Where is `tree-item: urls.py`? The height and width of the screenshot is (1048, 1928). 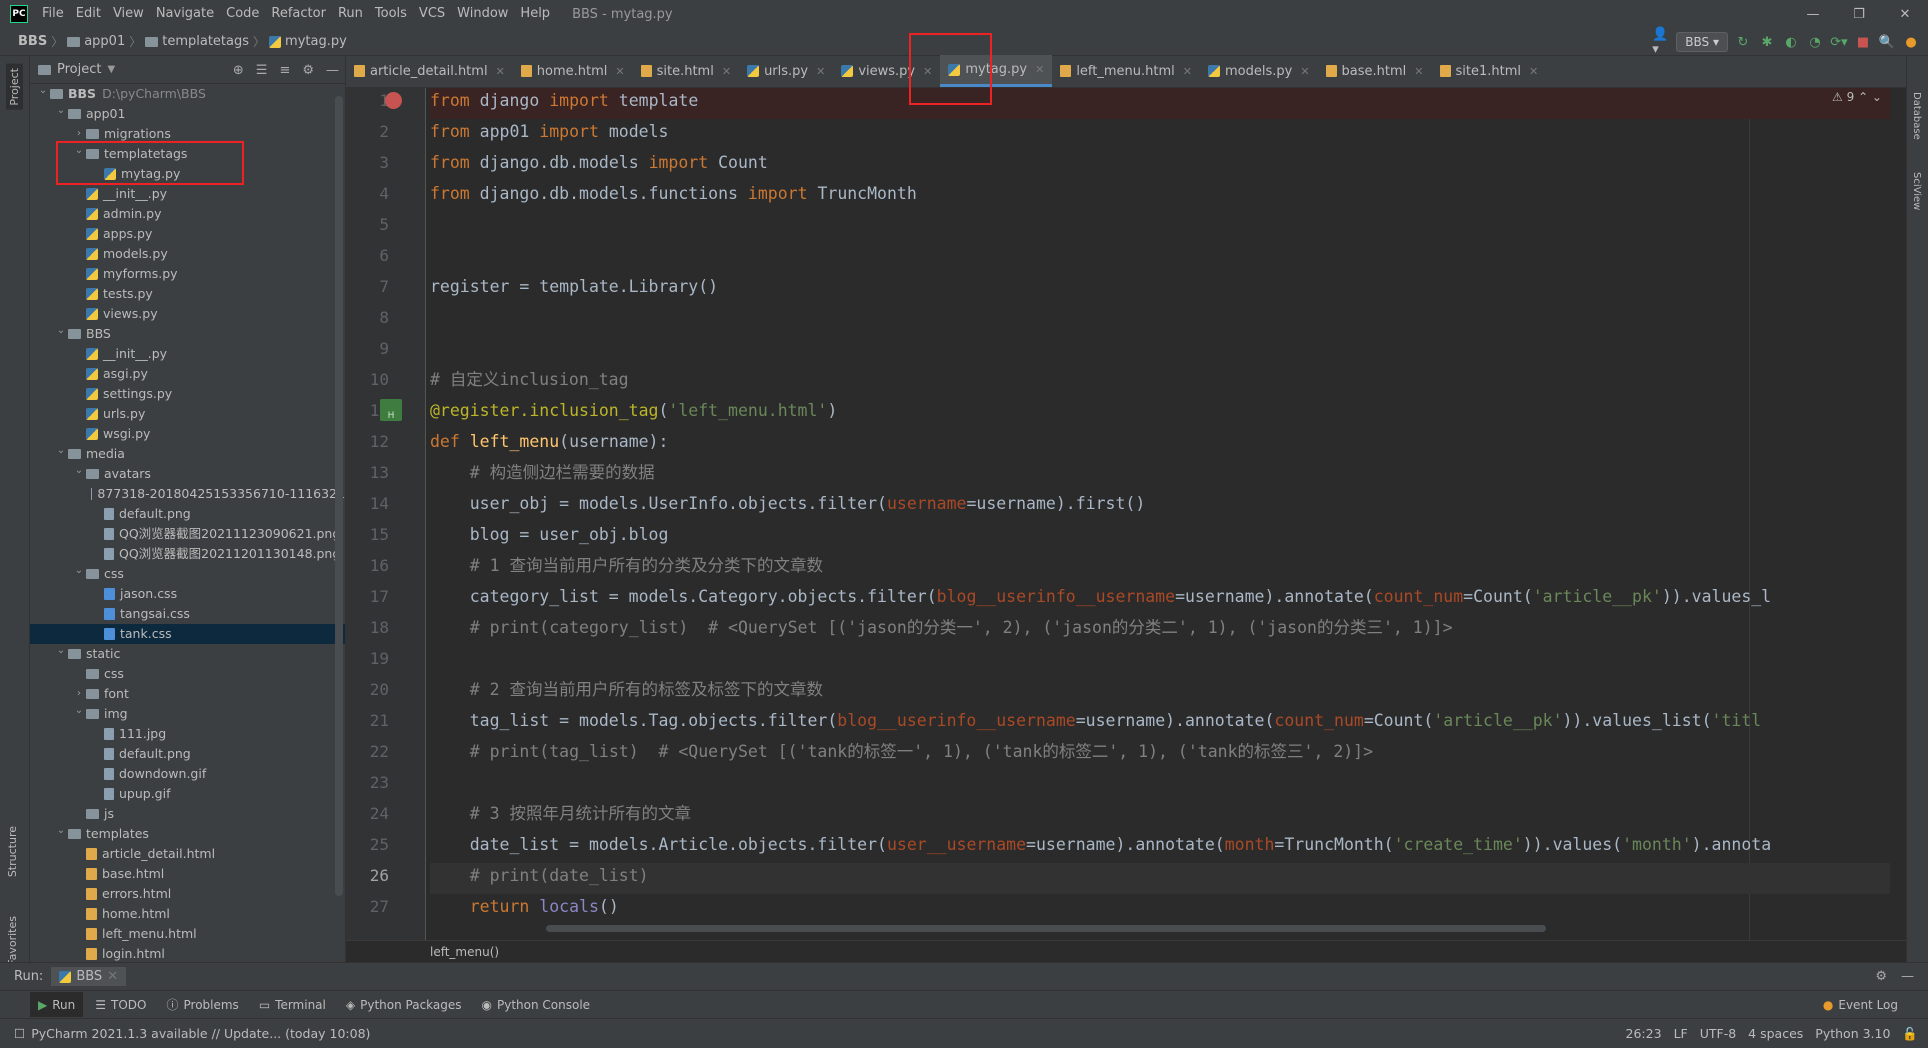 tree-item: urls.py is located at coordinates (187, 414).